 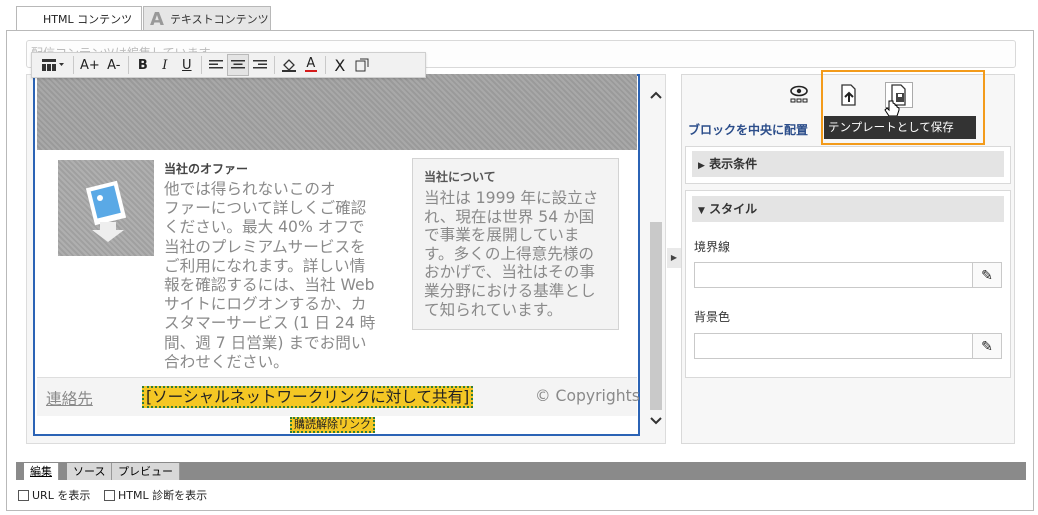 What do you see at coordinates (106, 211) in the screenshot?
I see `image-placeholder-icon` at bounding box center [106, 211].